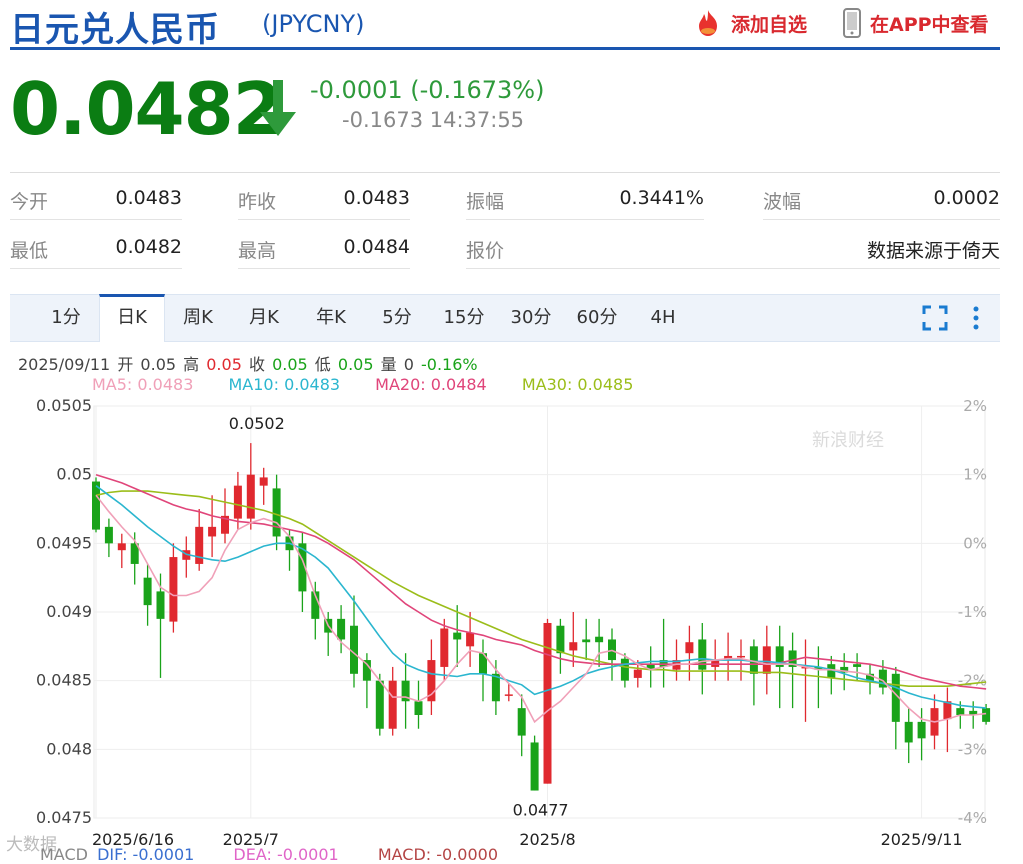 This screenshot has width=1023, height=864. Describe the element at coordinates (313, 24) in the screenshot. I see `currency-symbol: (JPYCNY)` at that location.